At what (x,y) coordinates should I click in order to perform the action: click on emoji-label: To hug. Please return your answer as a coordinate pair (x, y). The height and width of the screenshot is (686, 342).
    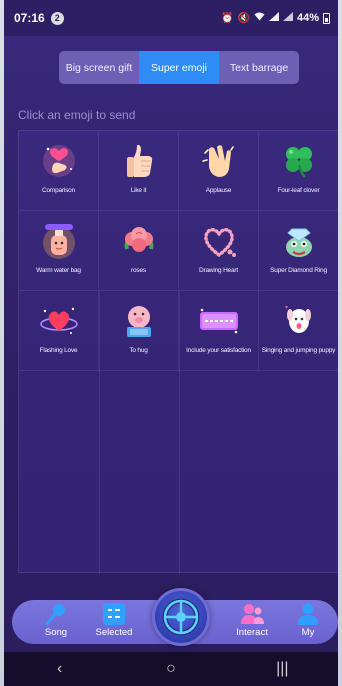
    Looking at the image, I should click on (138, 350).